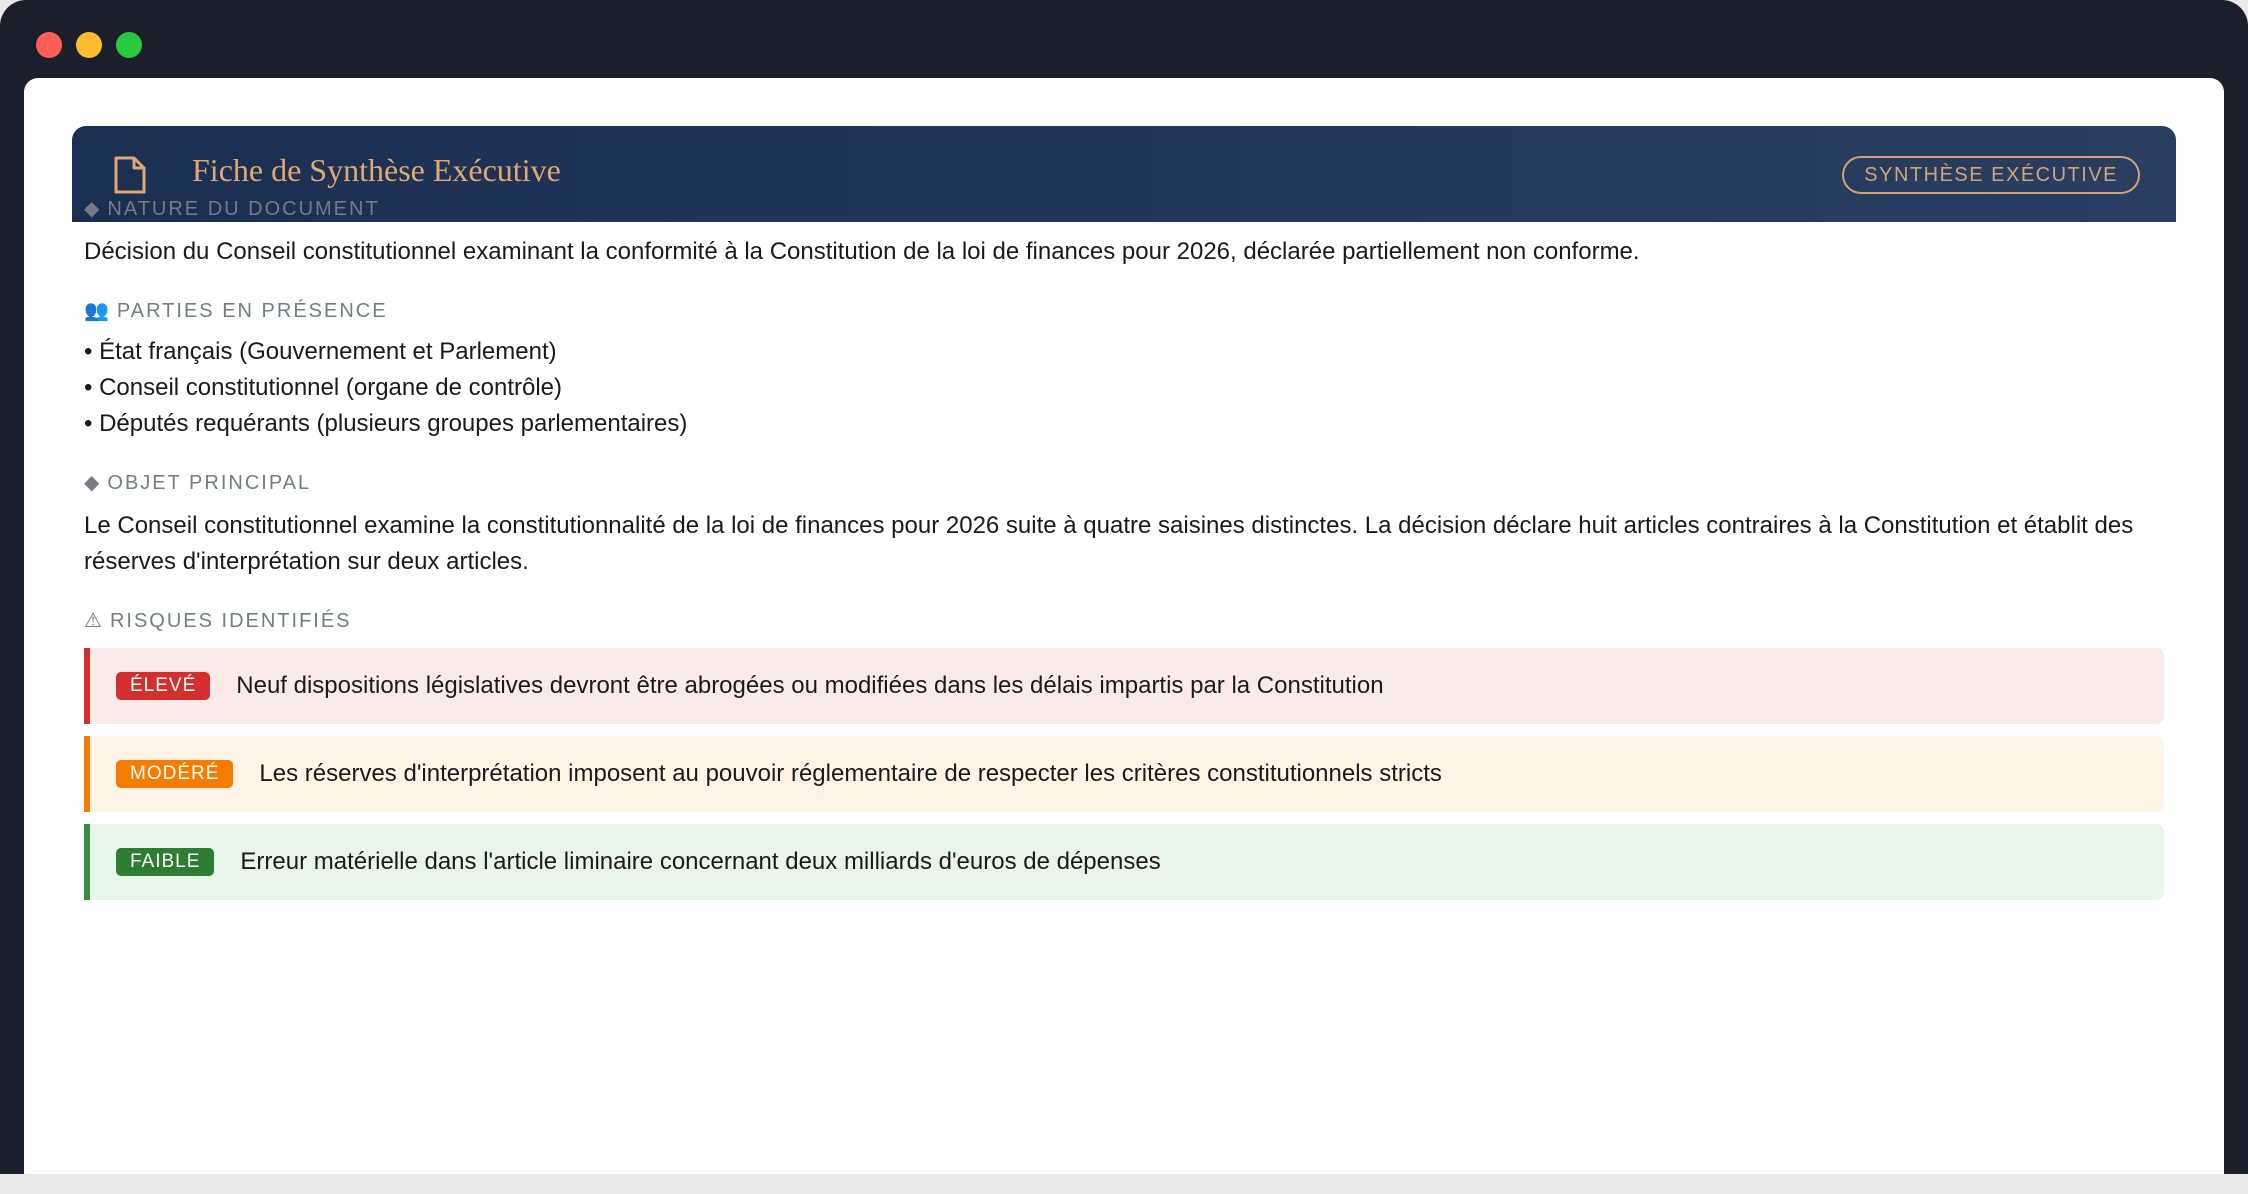 This screenshot has height=1194, width=2248. Describe the element at coordinates (1136, 483) in the screenshot. I see `section-objet-label: ◆ OBJET PRINCIPAL` at that location.